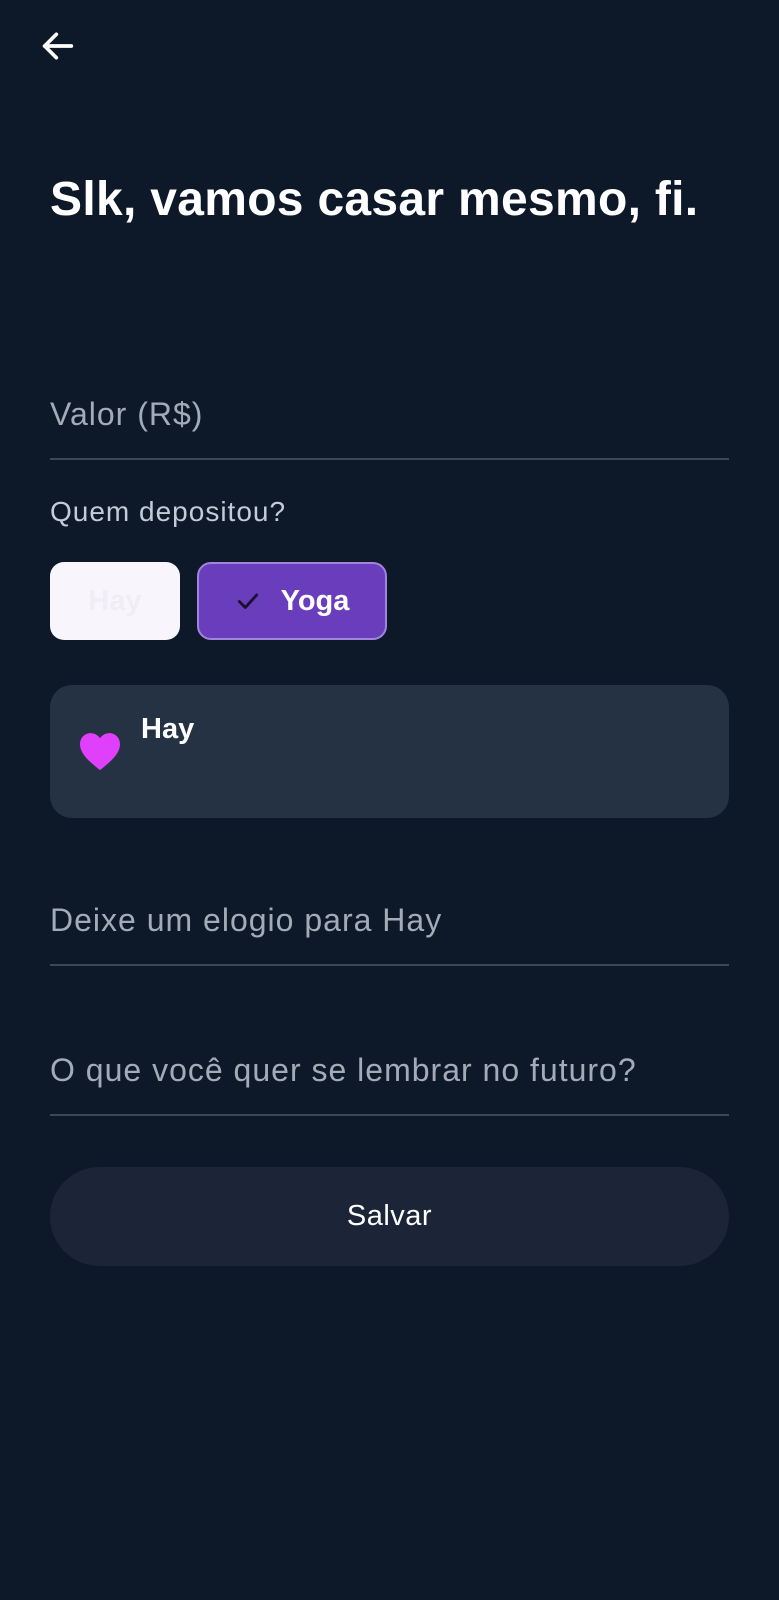 This screenshot has height=1600, width=779. Describe the element at coordinates (315, 600) in the screenshot. I see `chip-yoga-label: Yoga` at that location.